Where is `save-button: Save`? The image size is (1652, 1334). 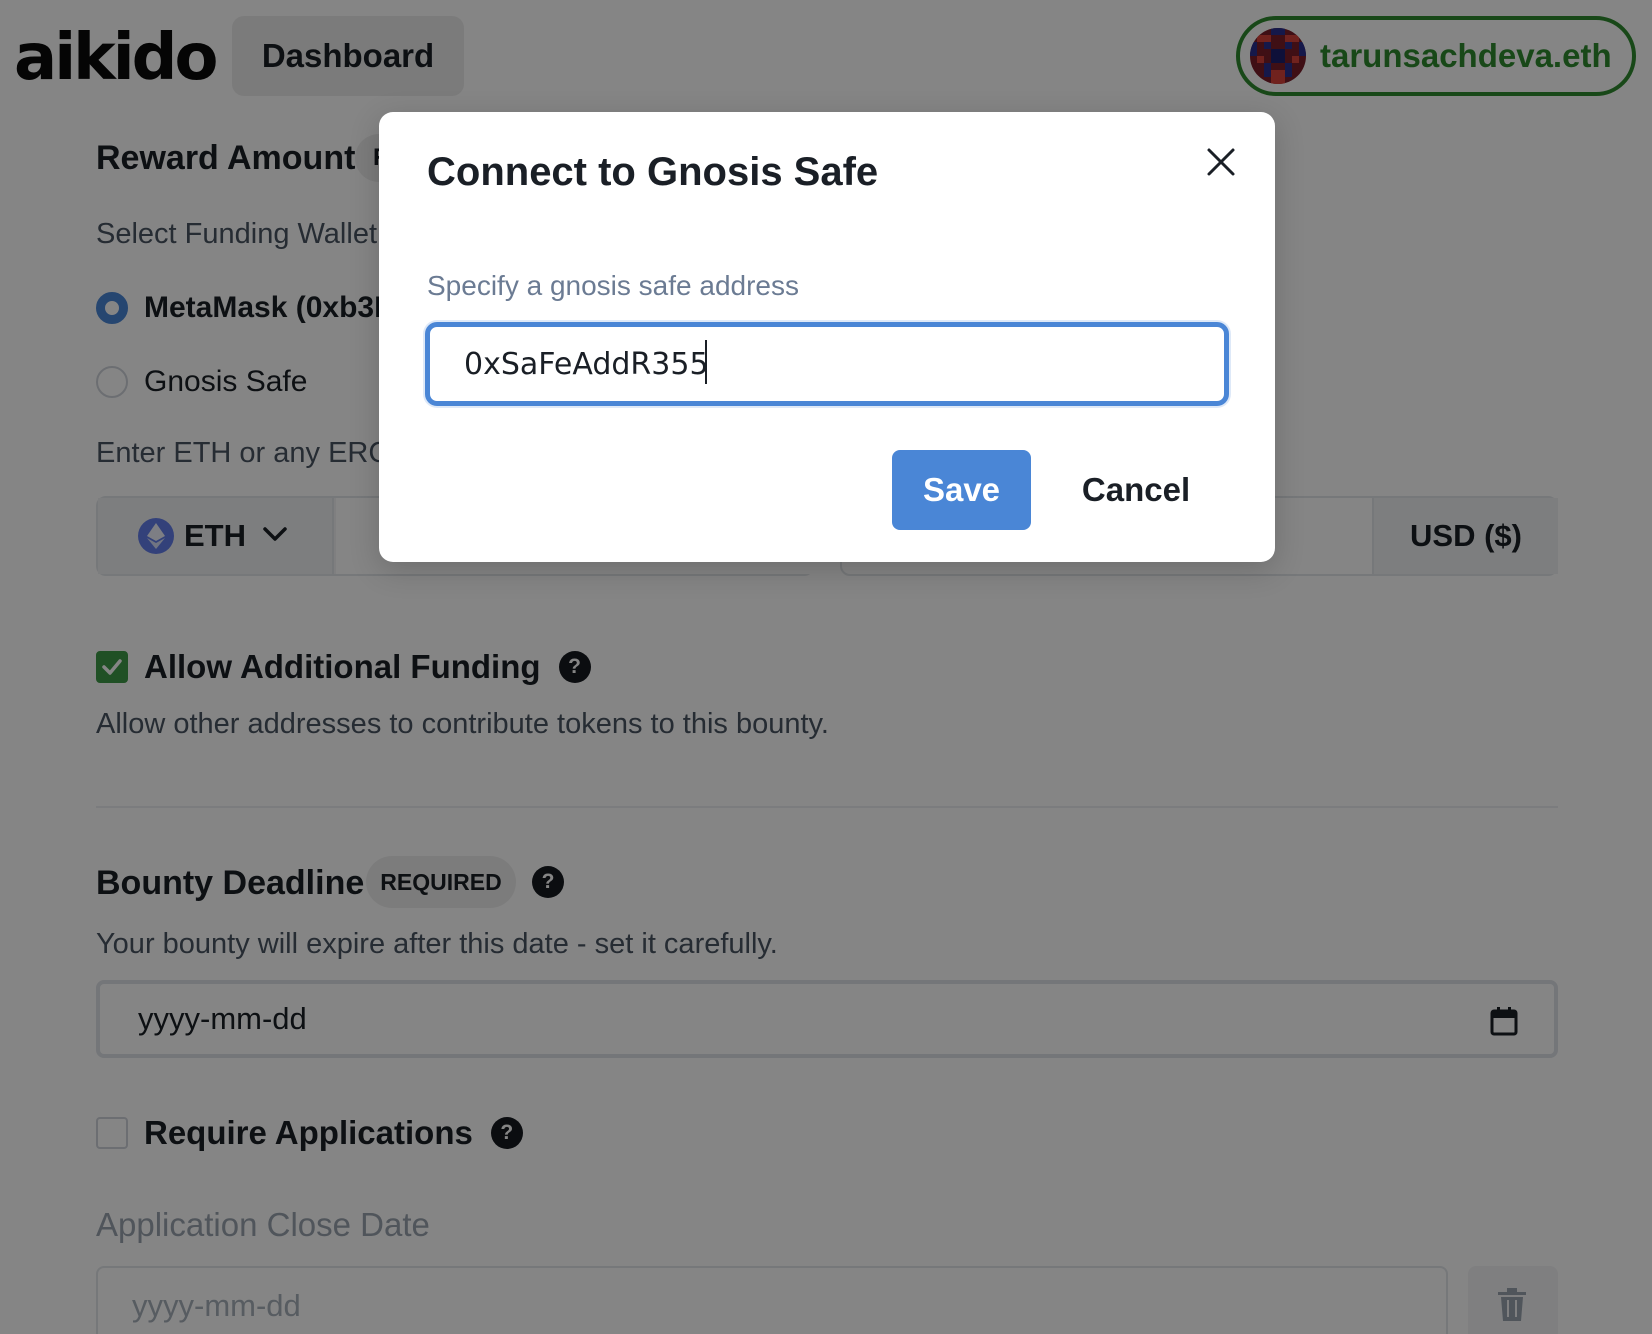 save-button: Save is located at coordinates (961, 490).